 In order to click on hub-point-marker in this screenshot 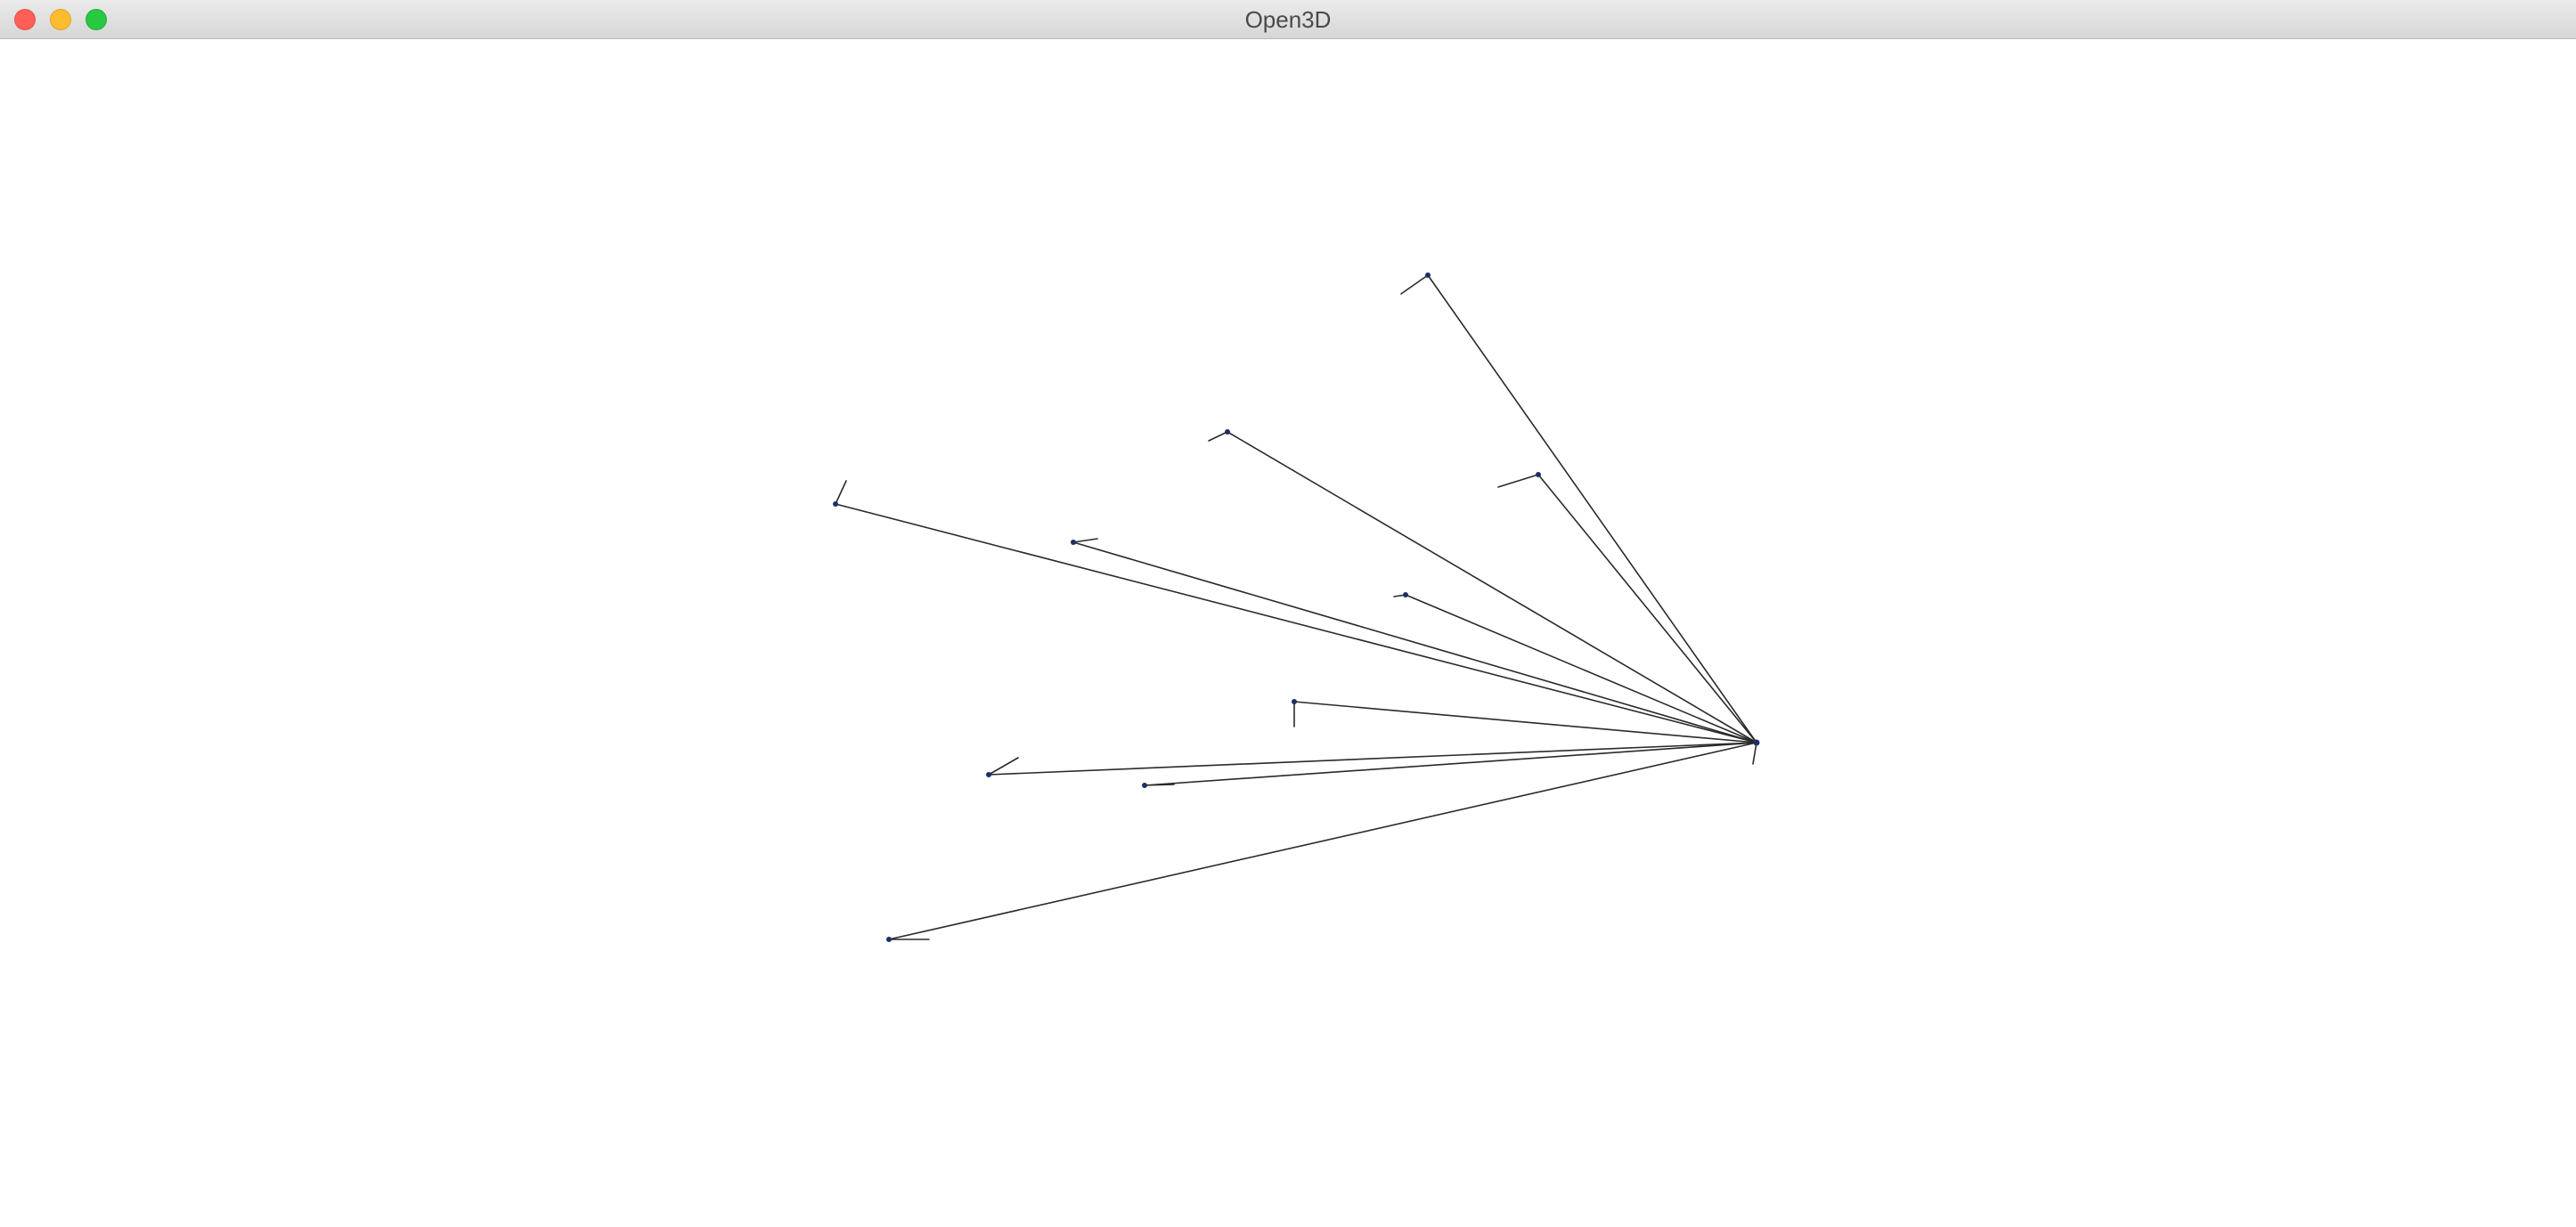, I will do `click(1757, 742)`.